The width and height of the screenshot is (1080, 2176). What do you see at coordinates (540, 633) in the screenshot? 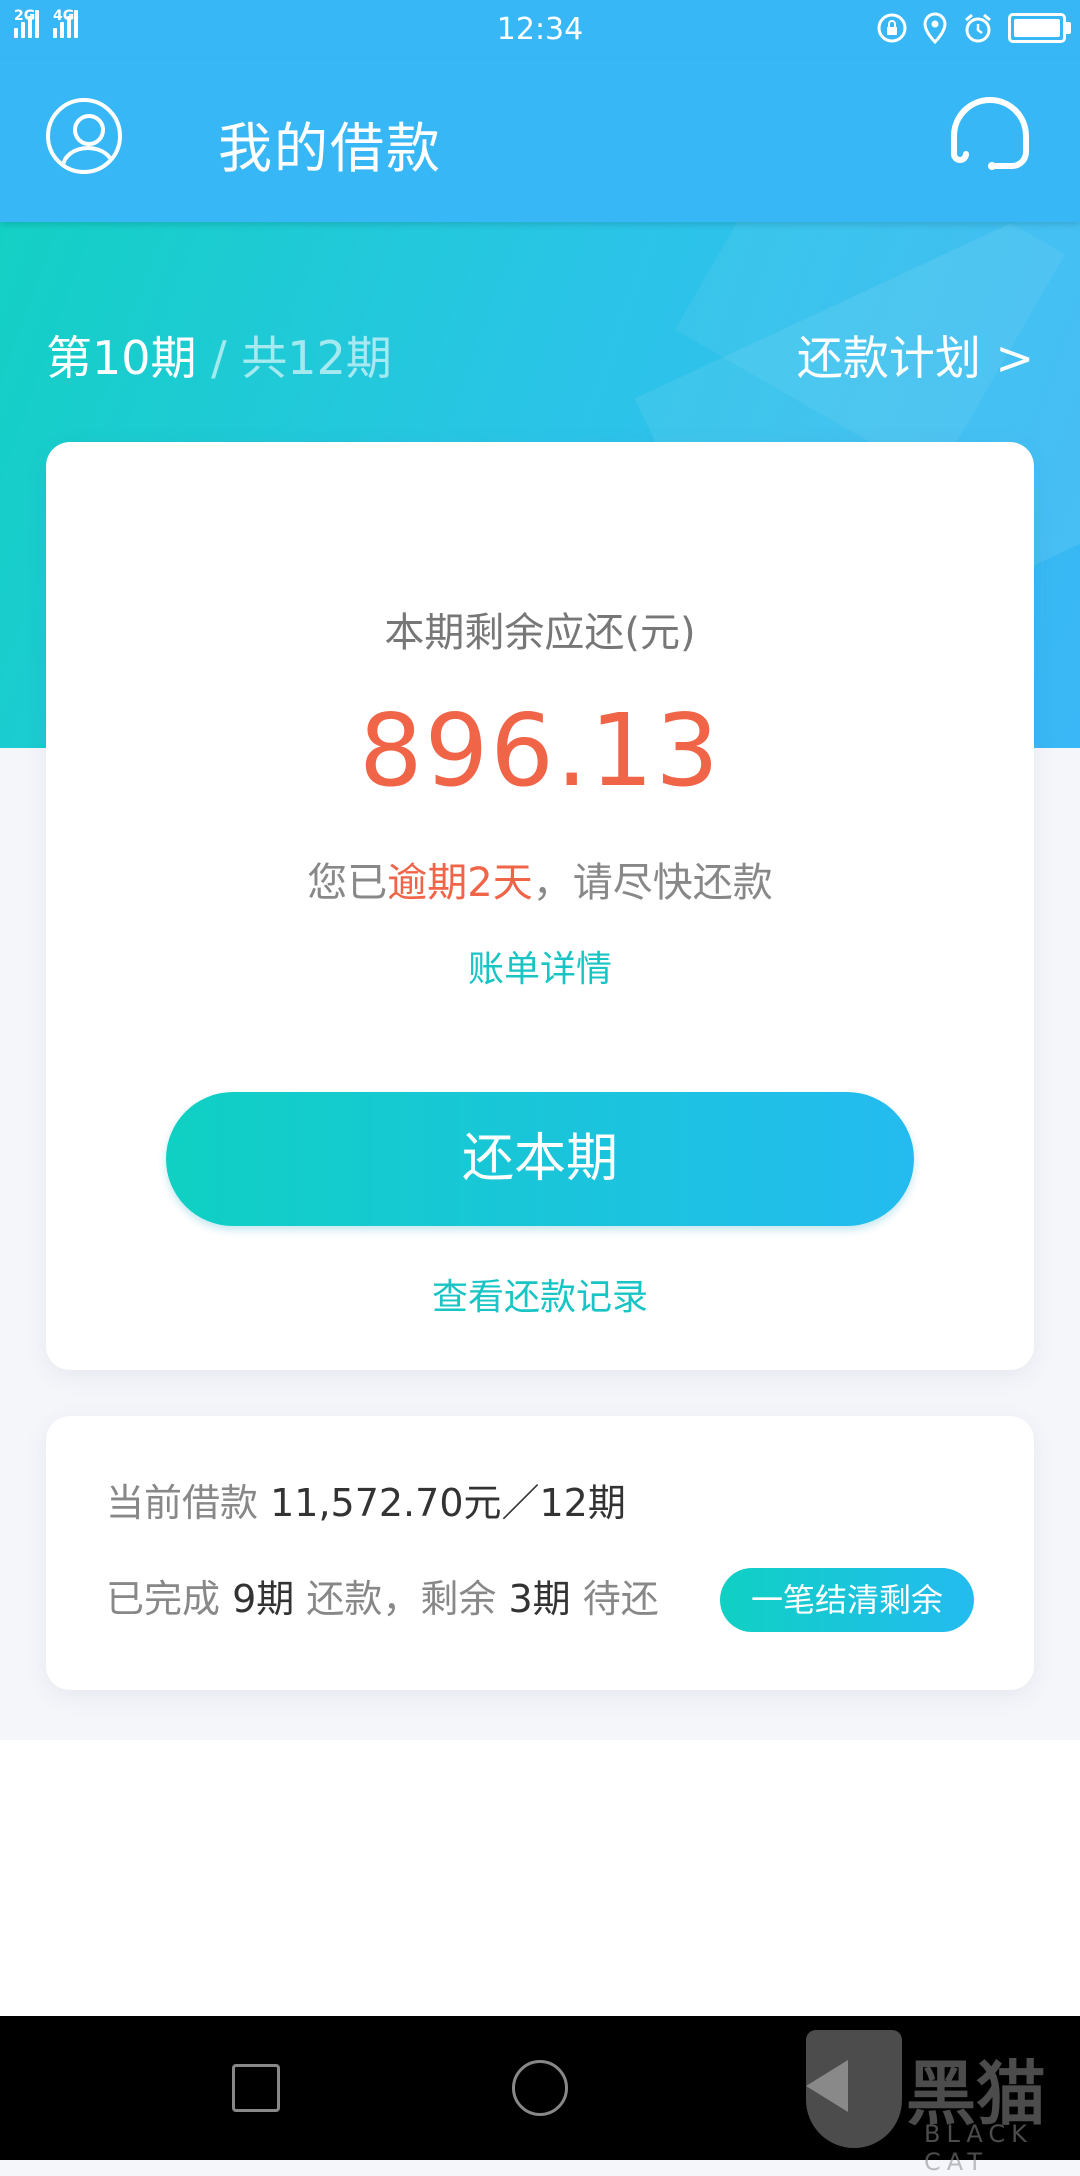
I see `due-label: 本期剩余应还(元)` at bounding box center [540, 633].